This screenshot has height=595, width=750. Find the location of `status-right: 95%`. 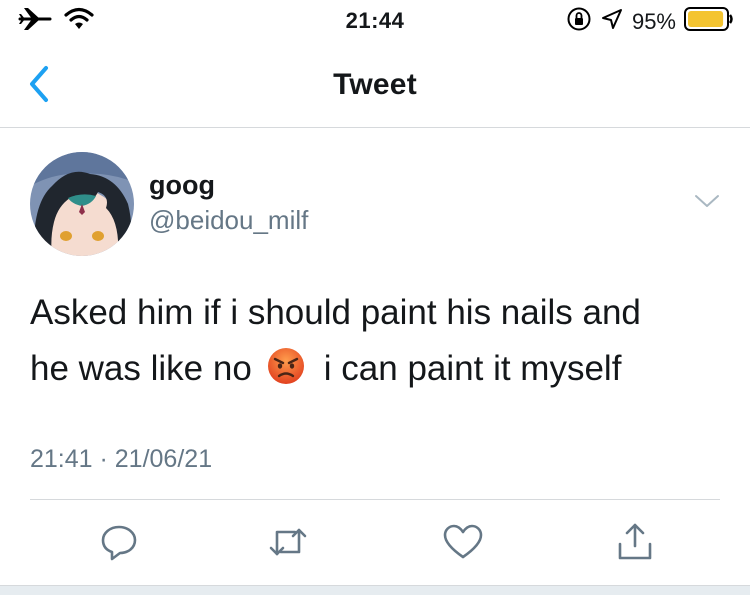

status-right: 95% is located at coordinates (650, 21).